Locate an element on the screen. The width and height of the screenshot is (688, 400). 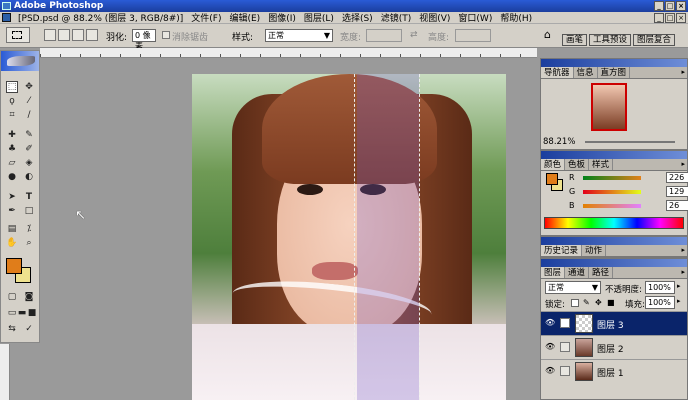
layer-name: 图层 3 is located at coordinates (610, 324).